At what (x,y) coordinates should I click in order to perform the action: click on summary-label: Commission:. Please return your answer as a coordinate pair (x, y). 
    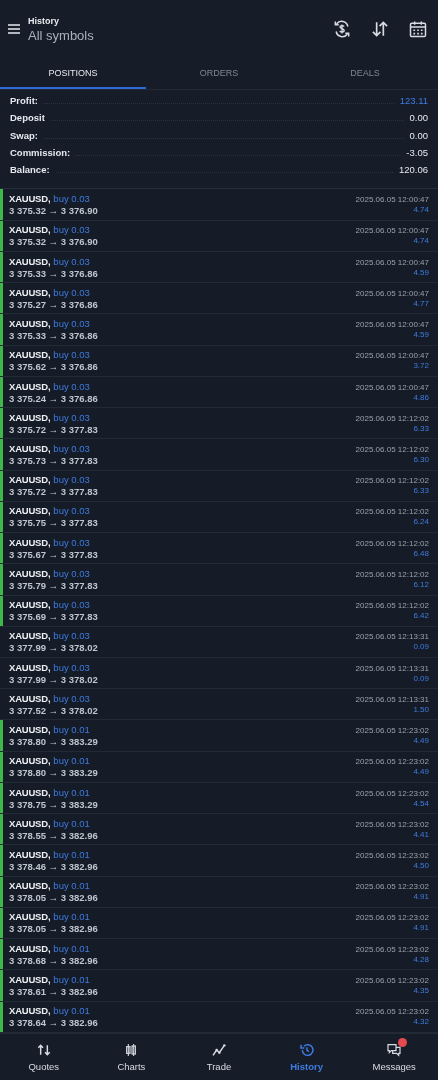
    Looking at the image, I should click on (40, 152).